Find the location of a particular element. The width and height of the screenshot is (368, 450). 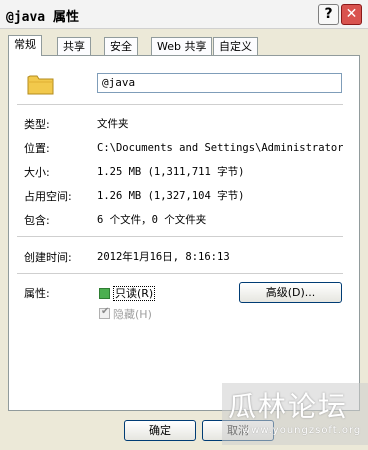

window-title: @java 属性 is located at coordinates (42, 17).